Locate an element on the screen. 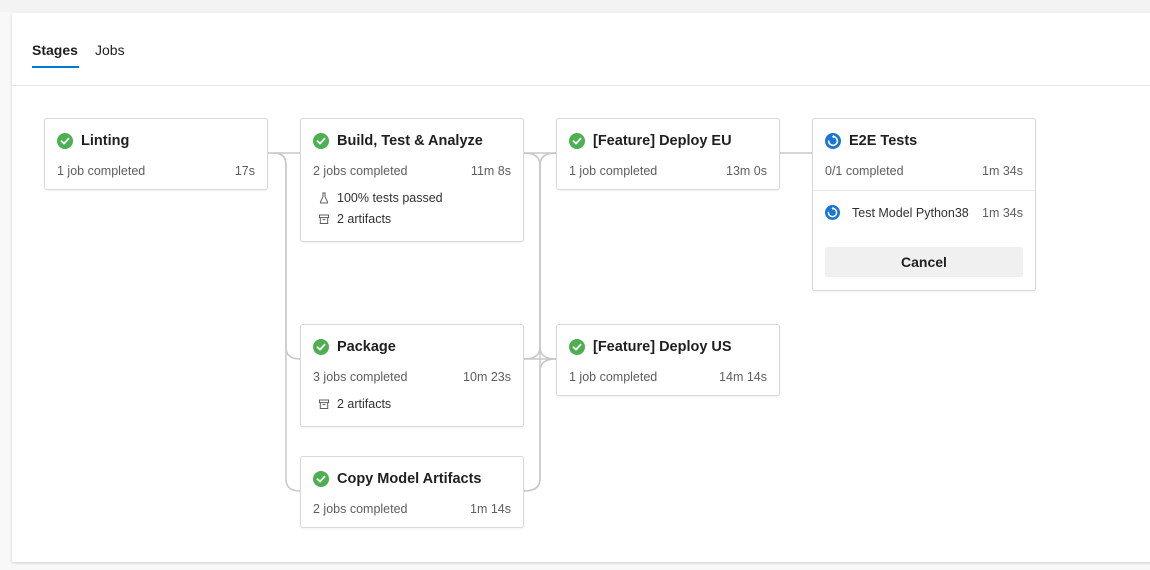 This screenshot has height=570, width=1150. job-row-test-model-python38: Test Model Python38 1m 34s is located at coordinates (924, 212).